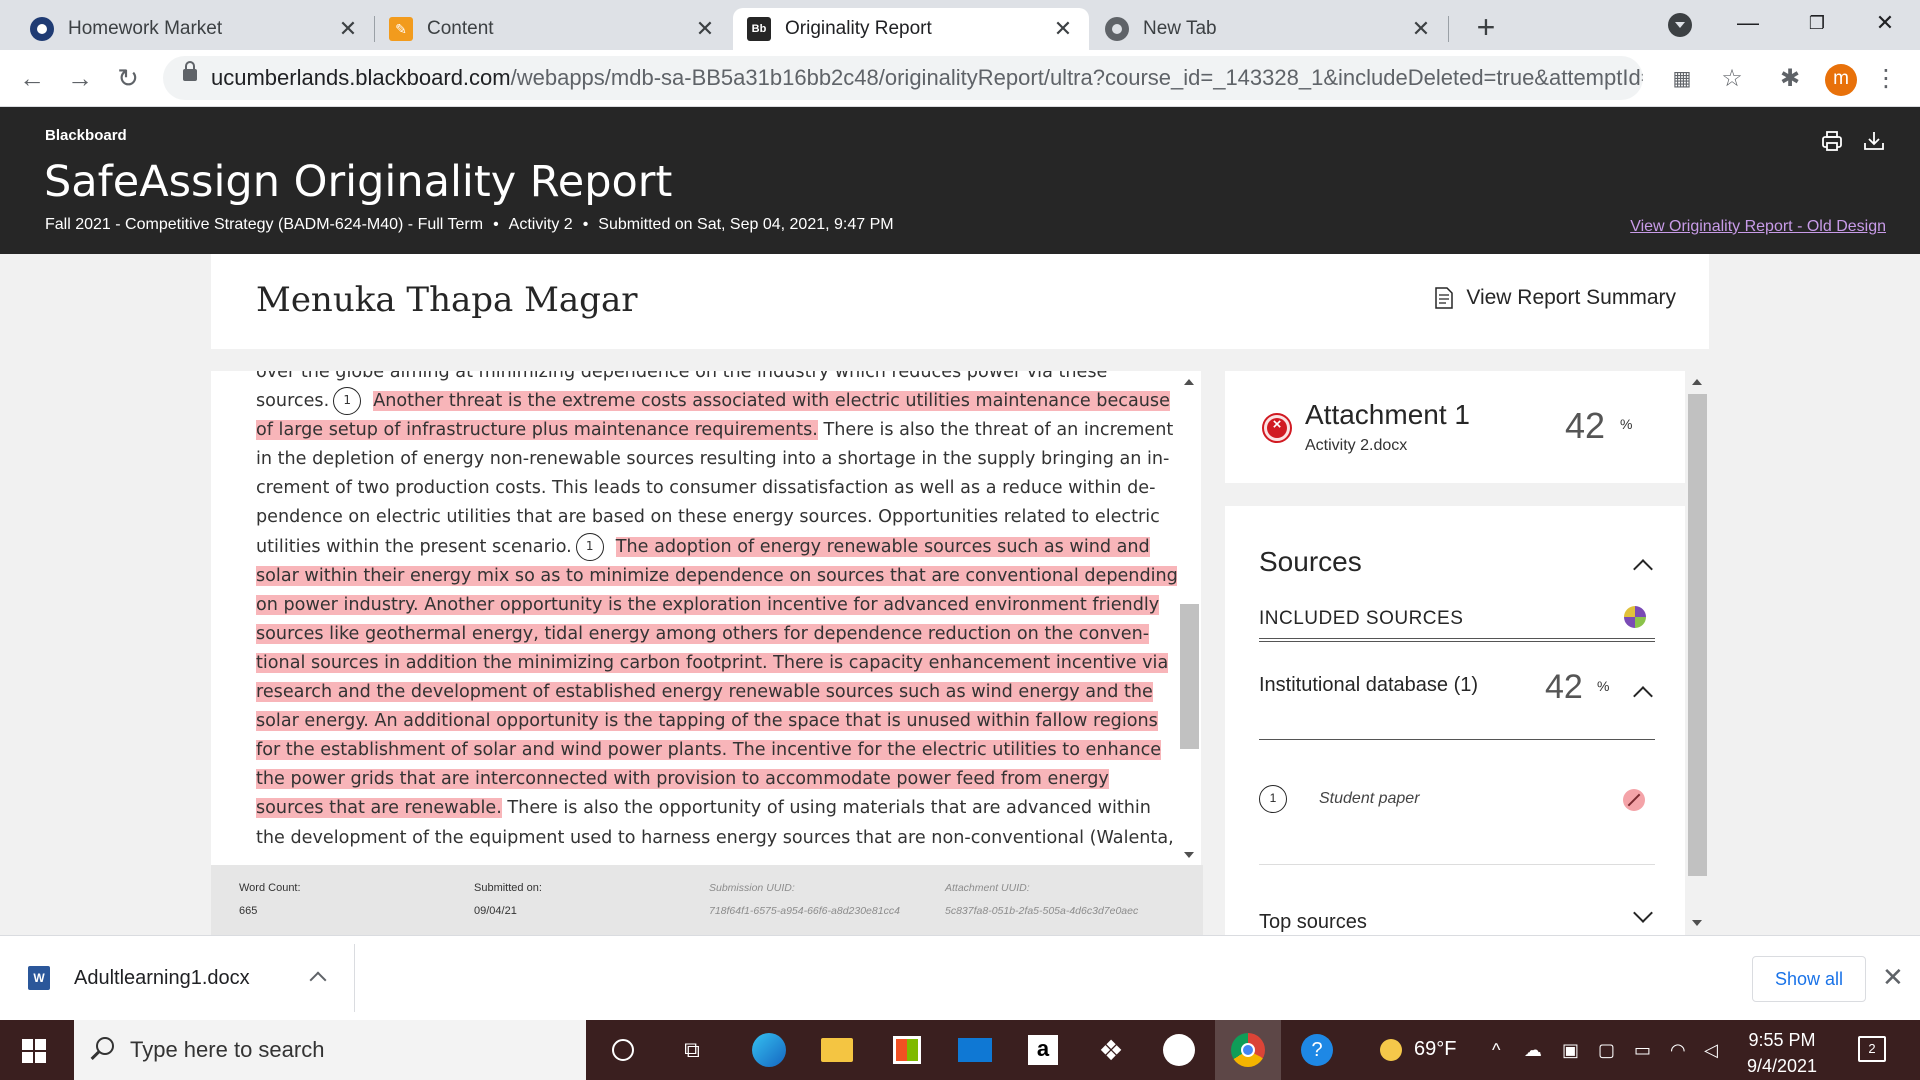  Describe the element at coordinates (746, 224) in the screenshot. I see `submission-date: Submitted on Sat, Sep 04, 2021, 9:47 PM` at that location.